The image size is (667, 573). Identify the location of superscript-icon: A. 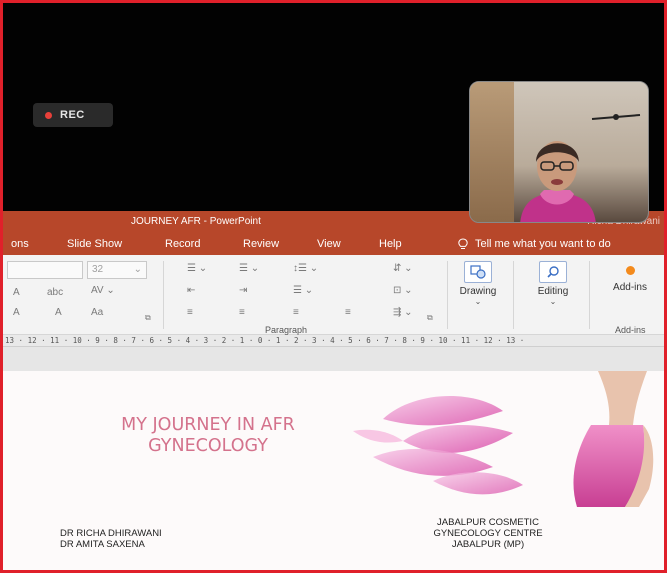
(16, 312).